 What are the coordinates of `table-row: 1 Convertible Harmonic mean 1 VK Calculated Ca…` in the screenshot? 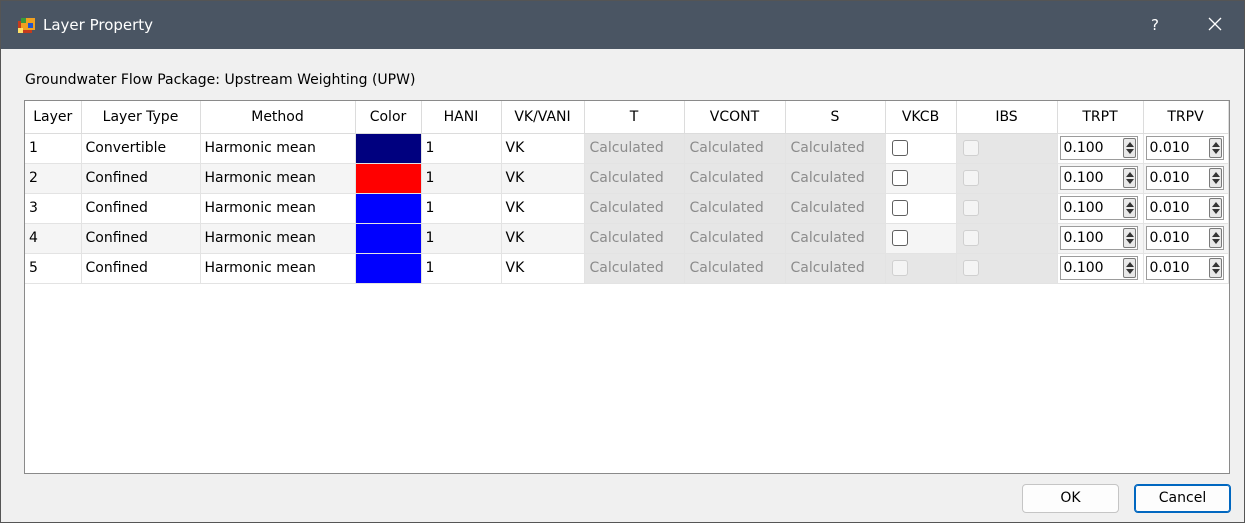 It's located at (627, 148).